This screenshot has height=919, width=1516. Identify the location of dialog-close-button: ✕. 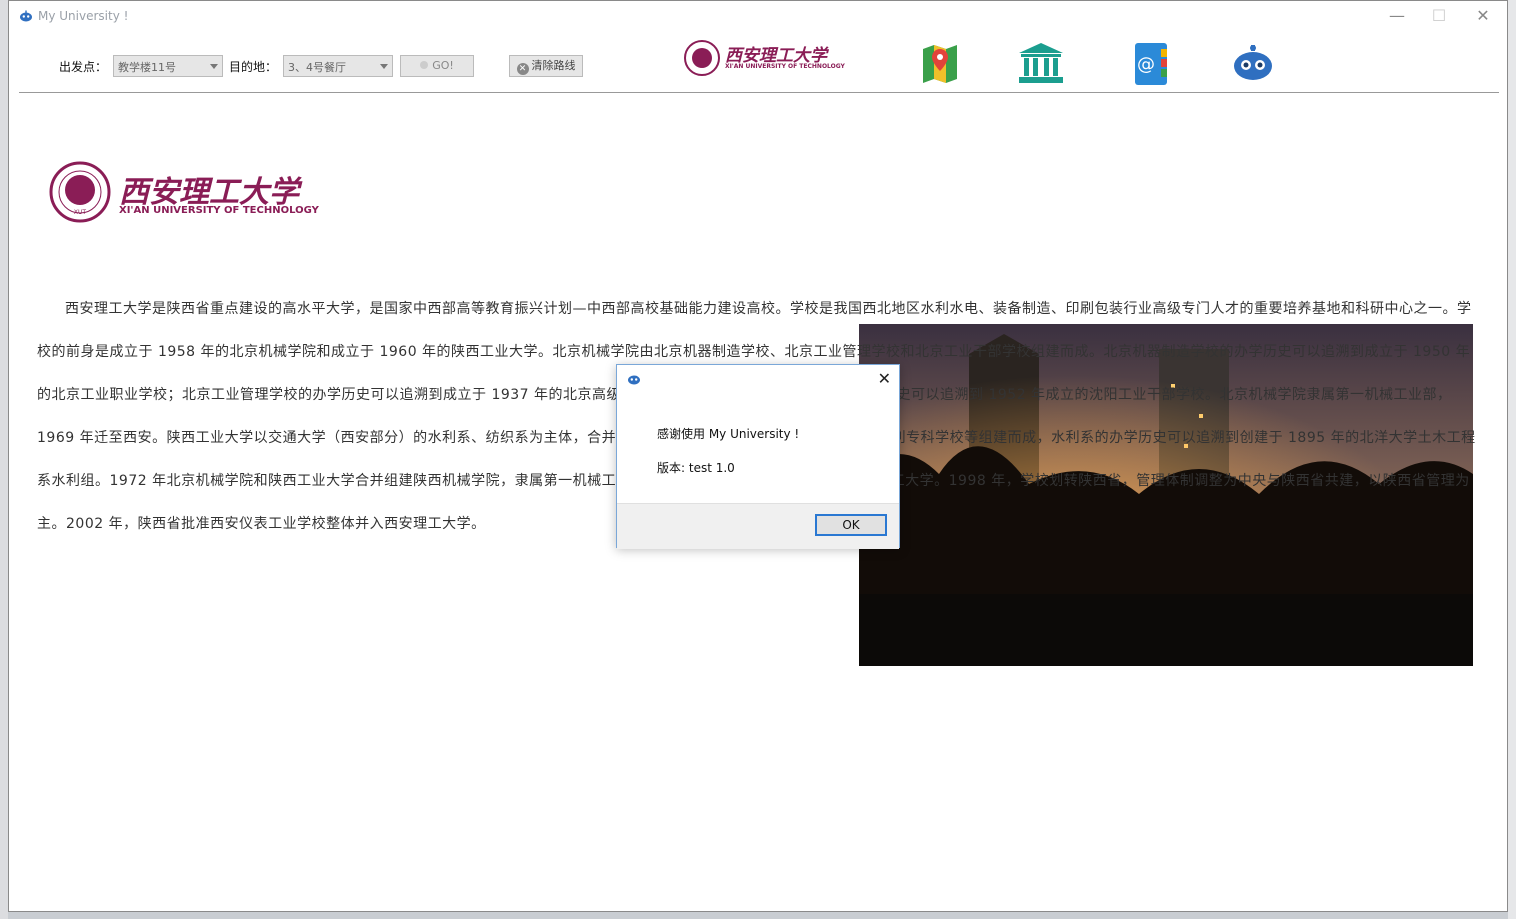
(884, 378).